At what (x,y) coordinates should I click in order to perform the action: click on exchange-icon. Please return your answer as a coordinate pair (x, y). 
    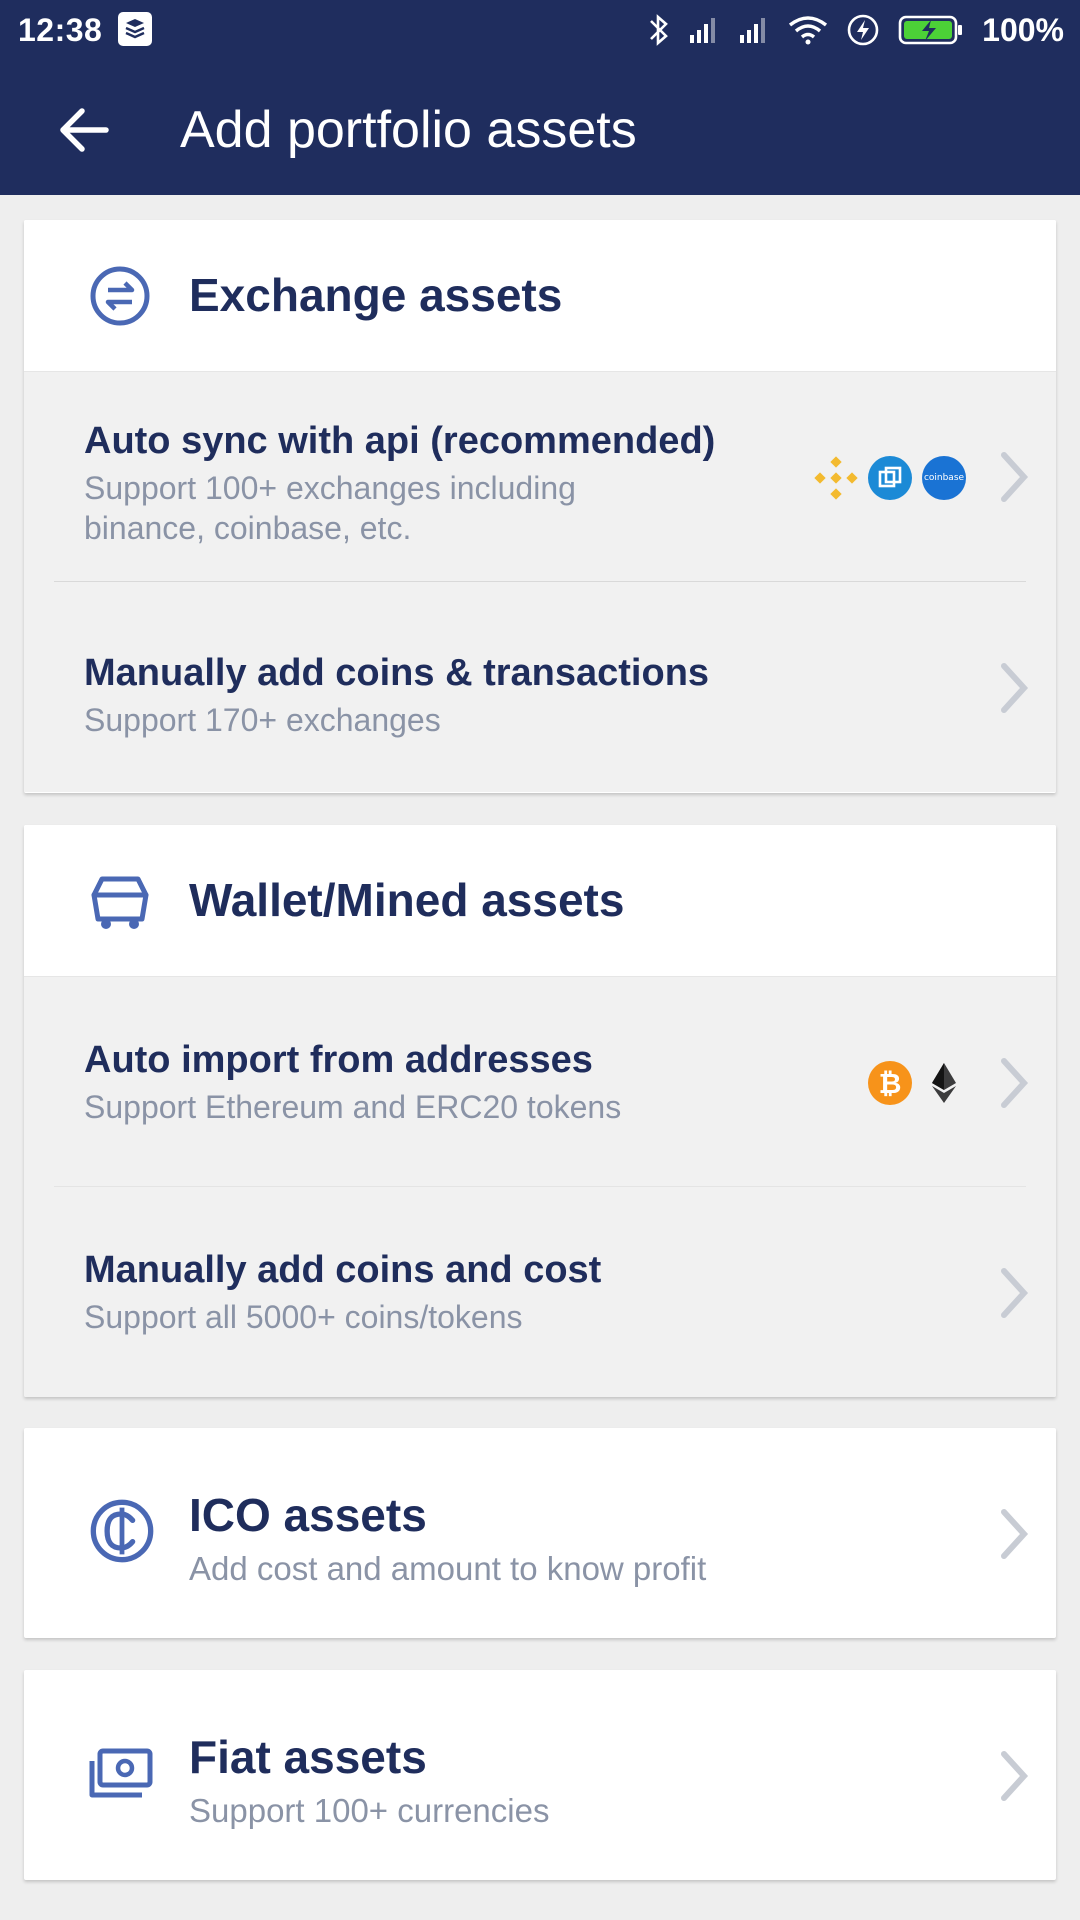
    Looking at the image, I should click on (120, 296).